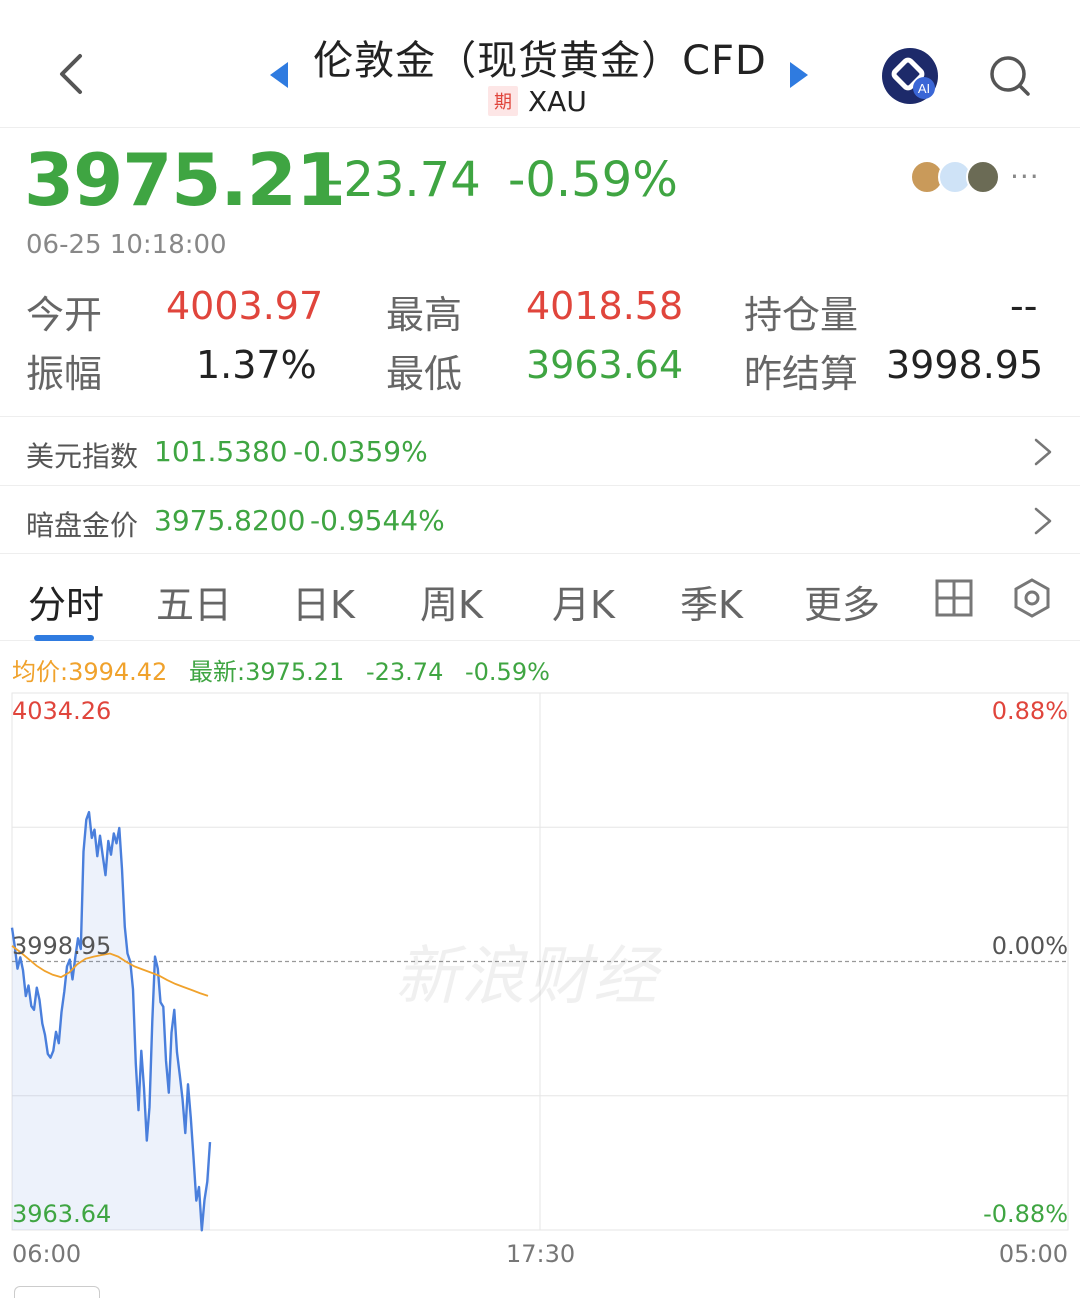 The image size is (1080, 1298). Describe the element at coordinates (583, 601) in the screenshot. I see `tab-monthly-k: 月K` at that location.